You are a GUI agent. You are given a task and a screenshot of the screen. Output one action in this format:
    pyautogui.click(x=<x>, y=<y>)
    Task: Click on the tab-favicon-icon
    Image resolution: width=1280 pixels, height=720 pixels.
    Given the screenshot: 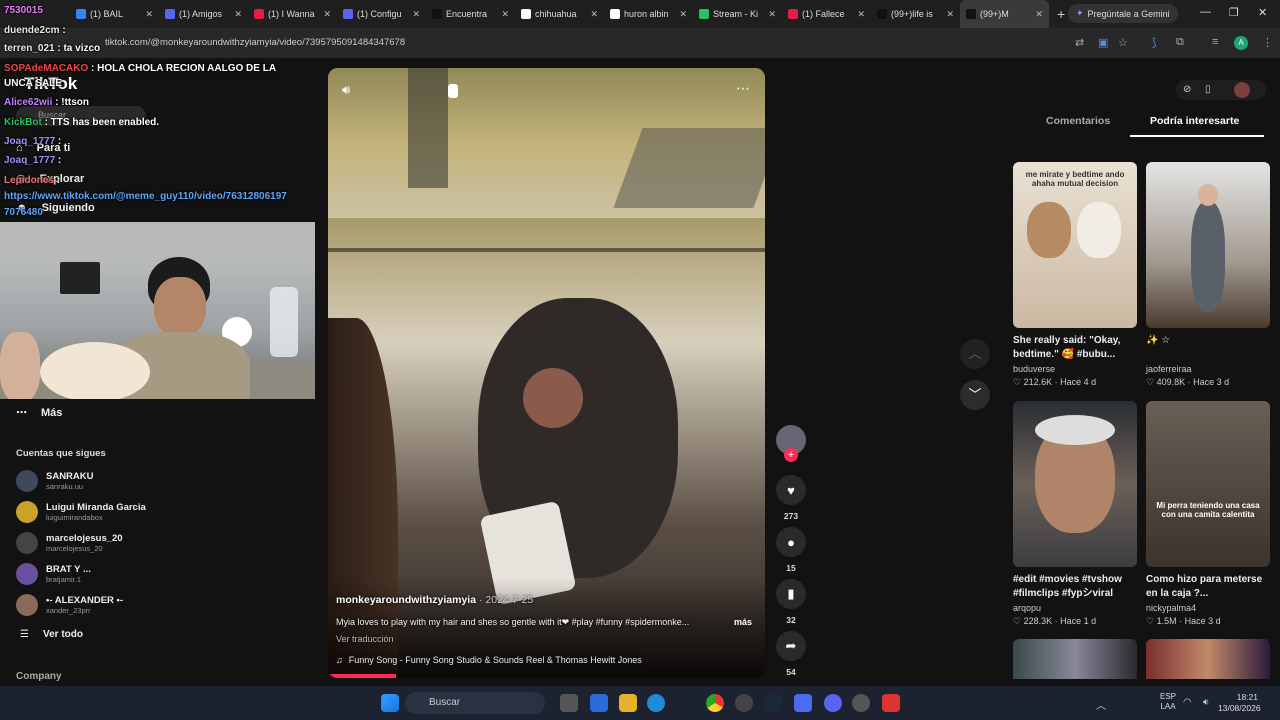 What is the action you would take?
    pyautogui.click(x=882, y=14)
    